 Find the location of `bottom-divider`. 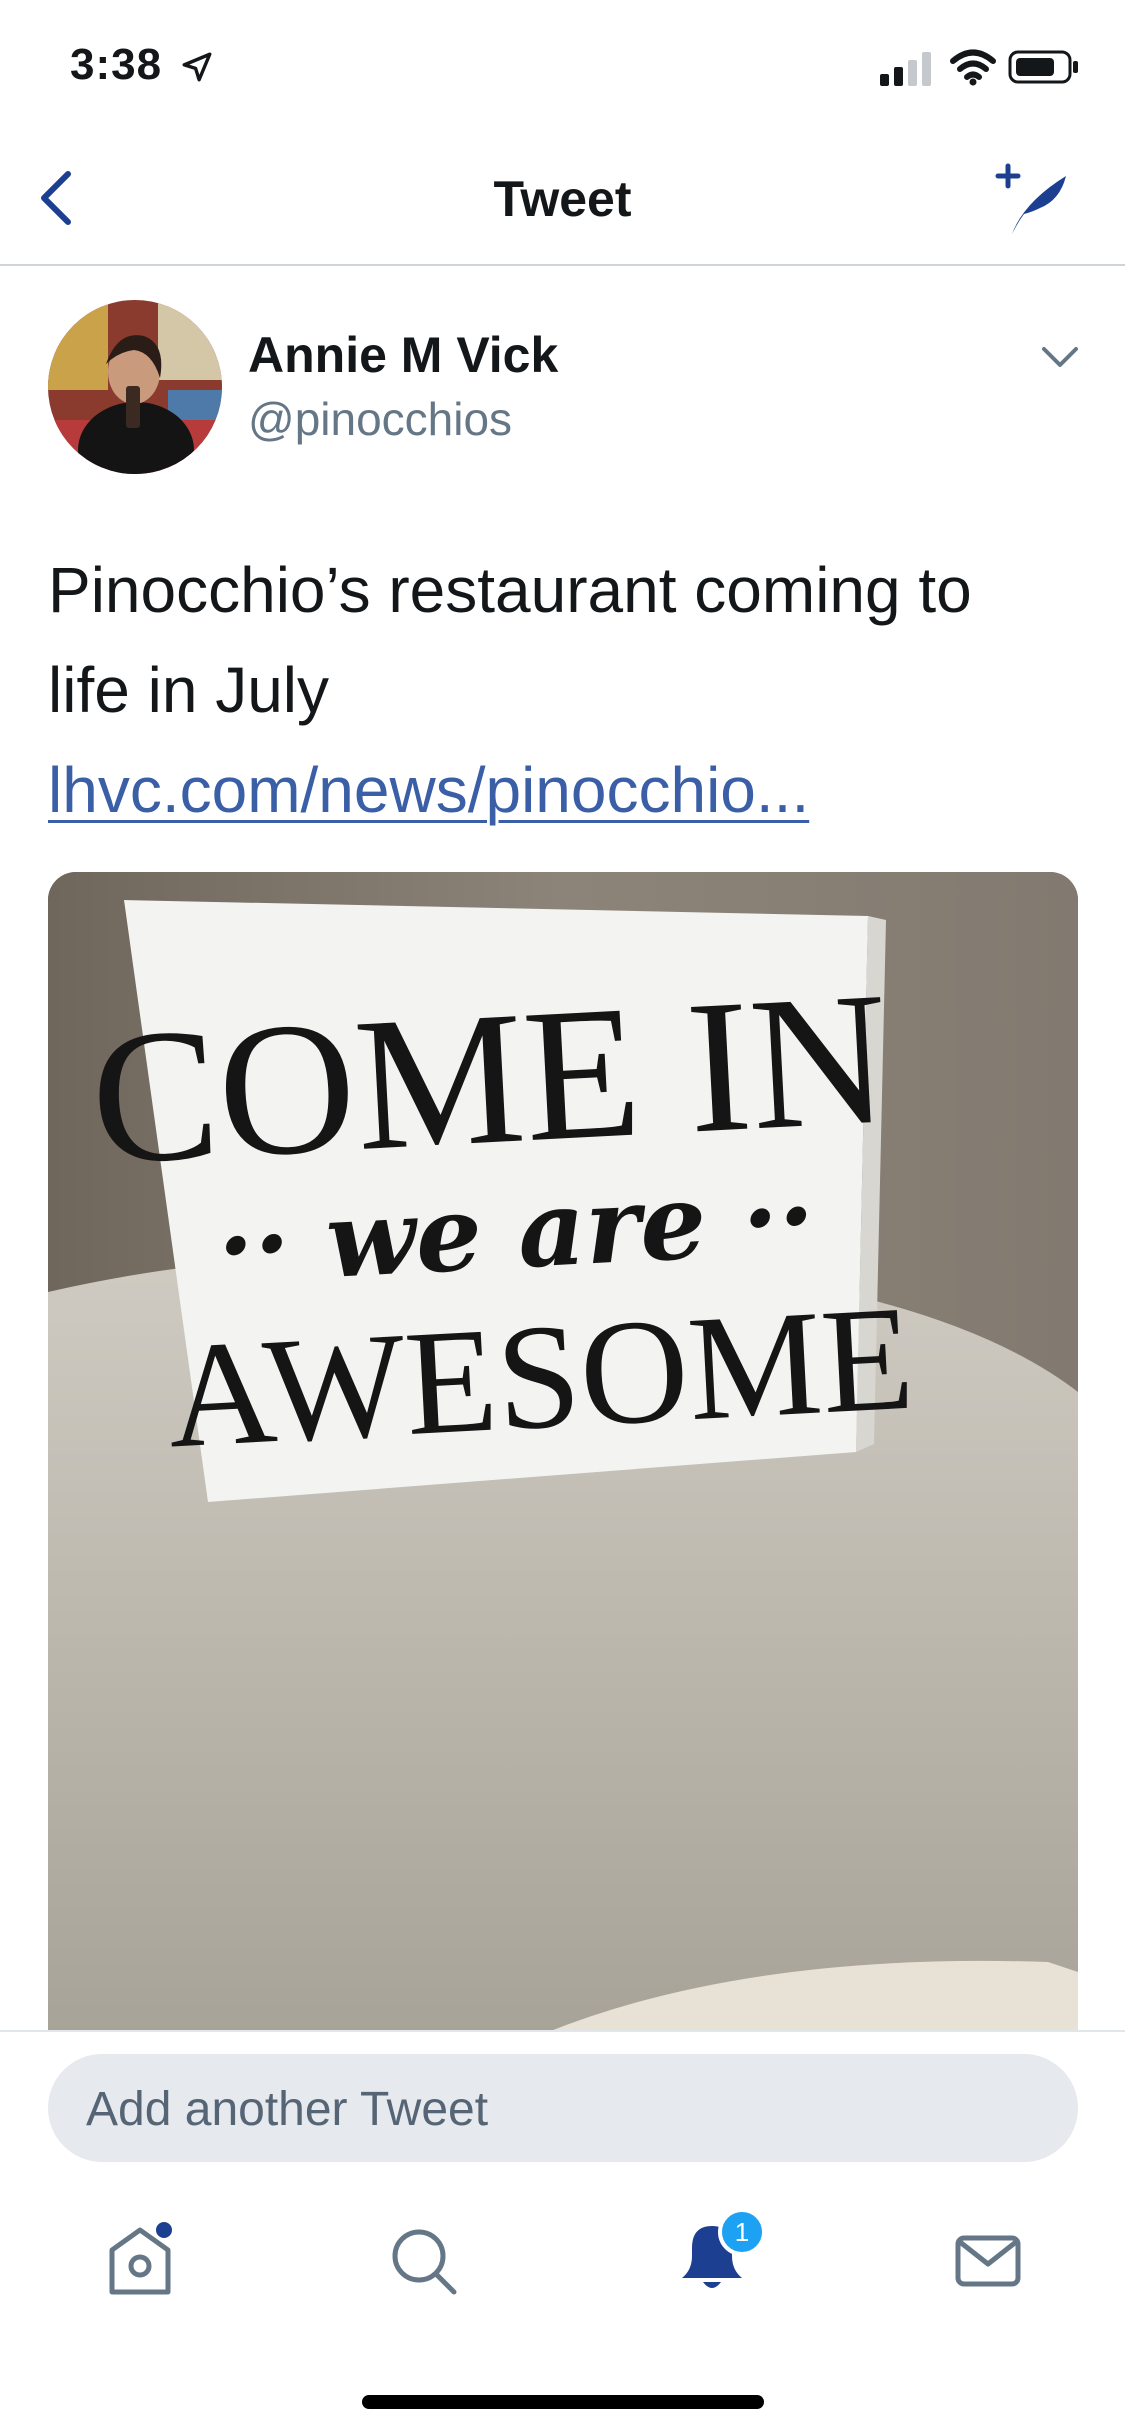

bottom-divider is located at coordinates (562, 2031).